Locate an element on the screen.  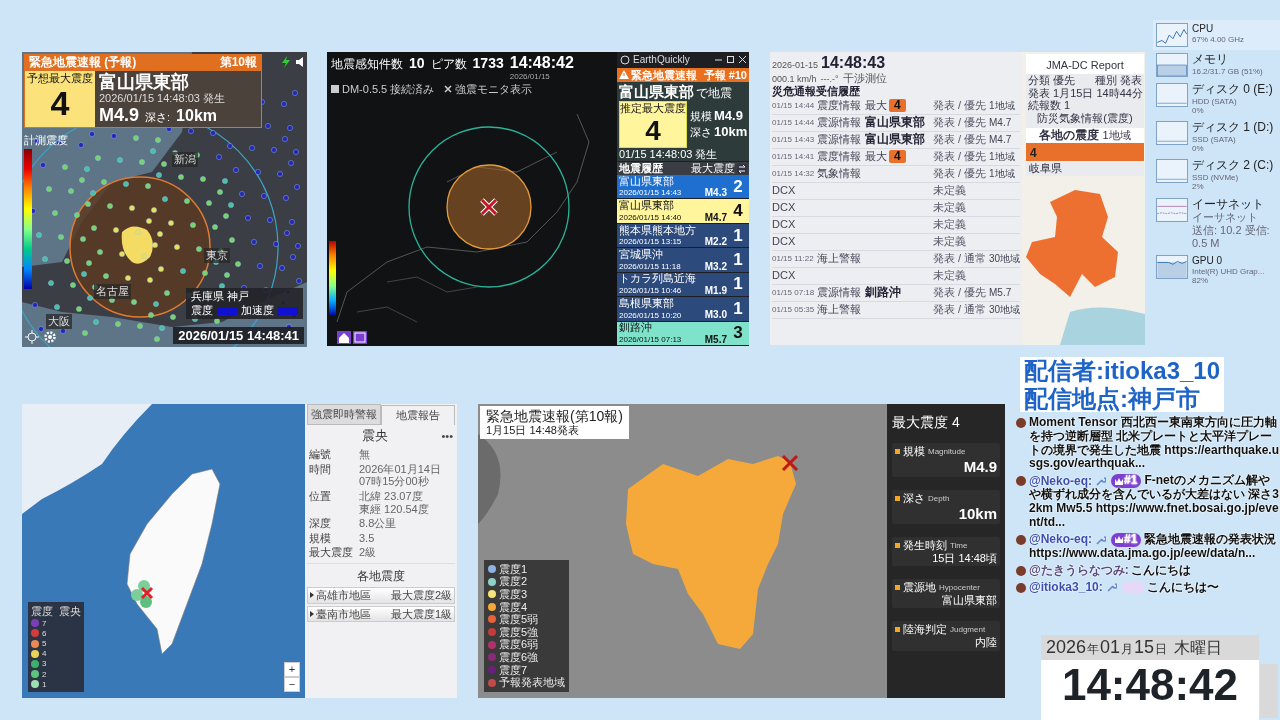
list-title: 災危通報受信履歴 is located at coordinates (816, 91).